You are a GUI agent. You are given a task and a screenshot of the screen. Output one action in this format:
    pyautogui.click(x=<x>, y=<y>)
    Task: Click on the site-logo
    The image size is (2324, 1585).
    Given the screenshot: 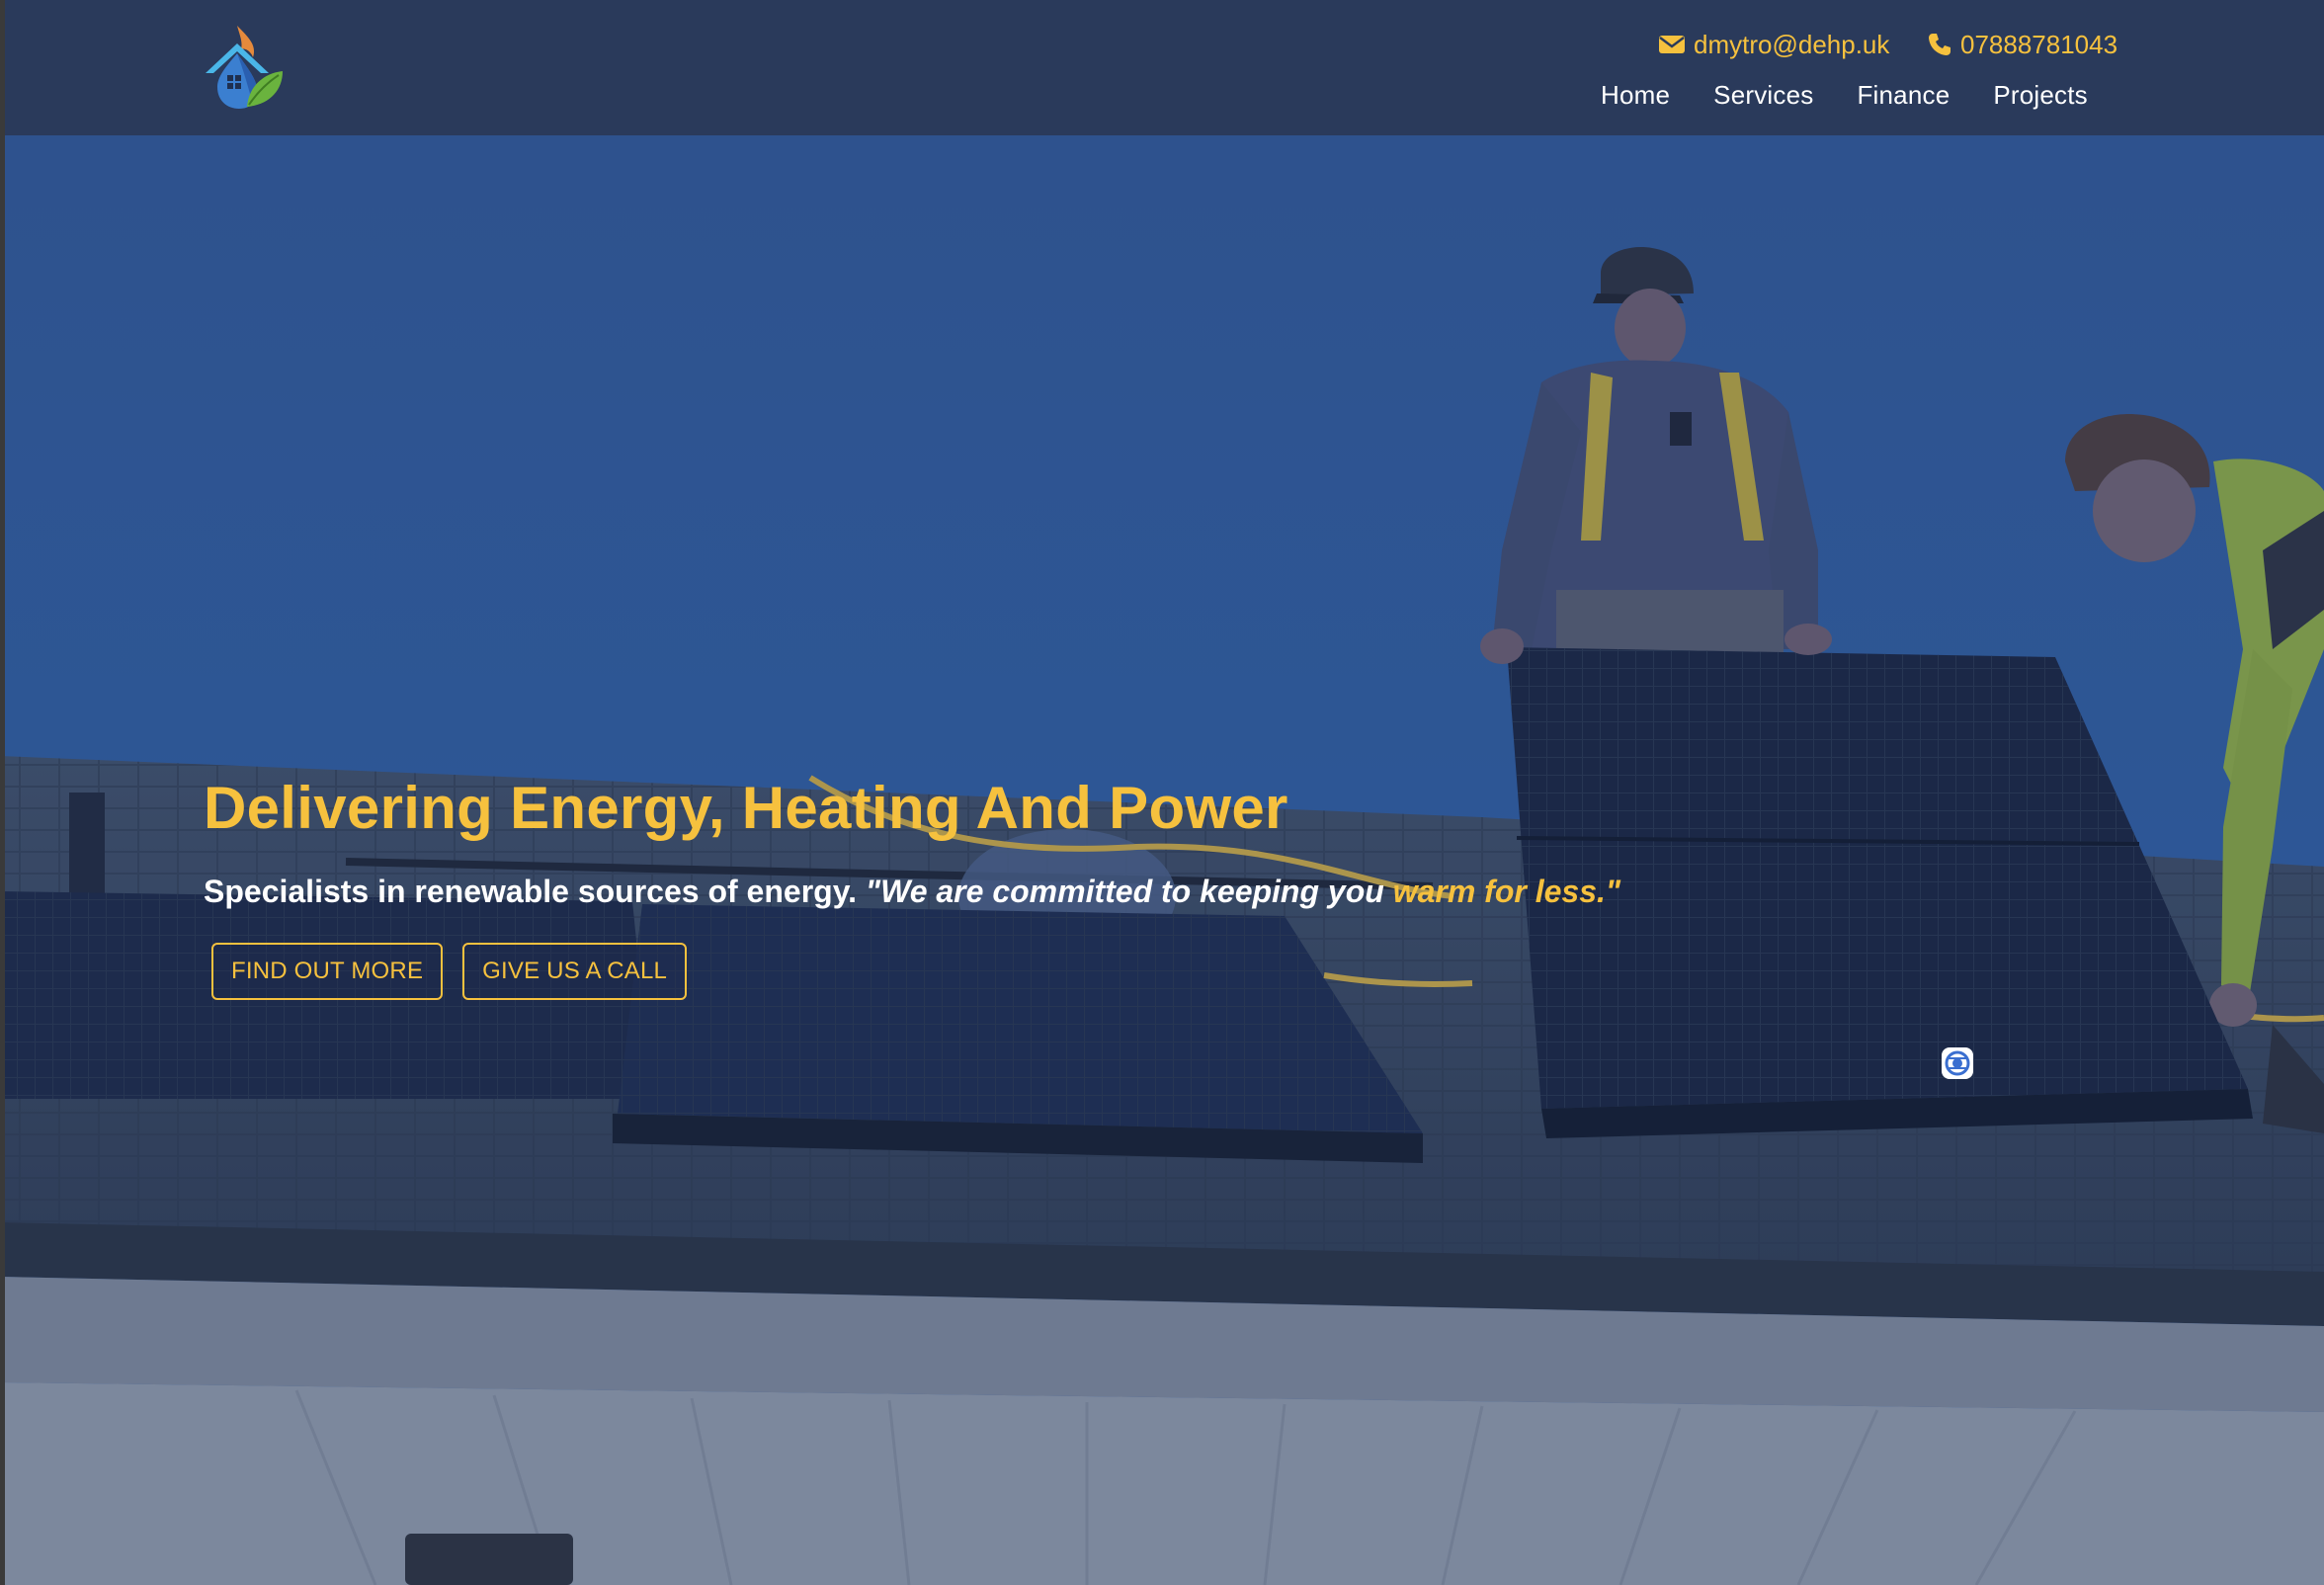 What is the action you would take?
    pyautogui.click(x=241, y=69)
    